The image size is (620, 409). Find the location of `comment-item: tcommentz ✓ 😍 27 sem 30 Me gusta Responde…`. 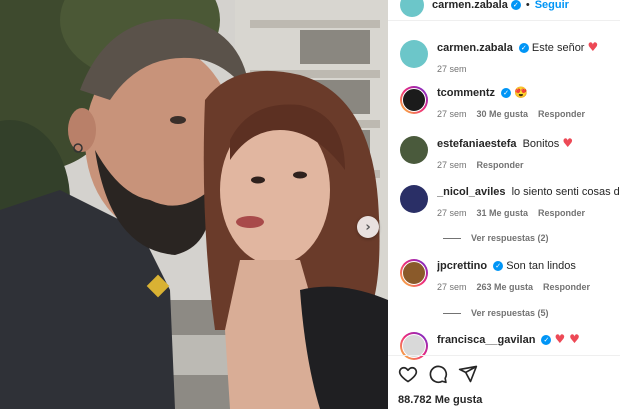

comment-item: tcommentz ✓ 😍 27 sem 30 Me gusta Responde… is located at coordinates (510, 102).